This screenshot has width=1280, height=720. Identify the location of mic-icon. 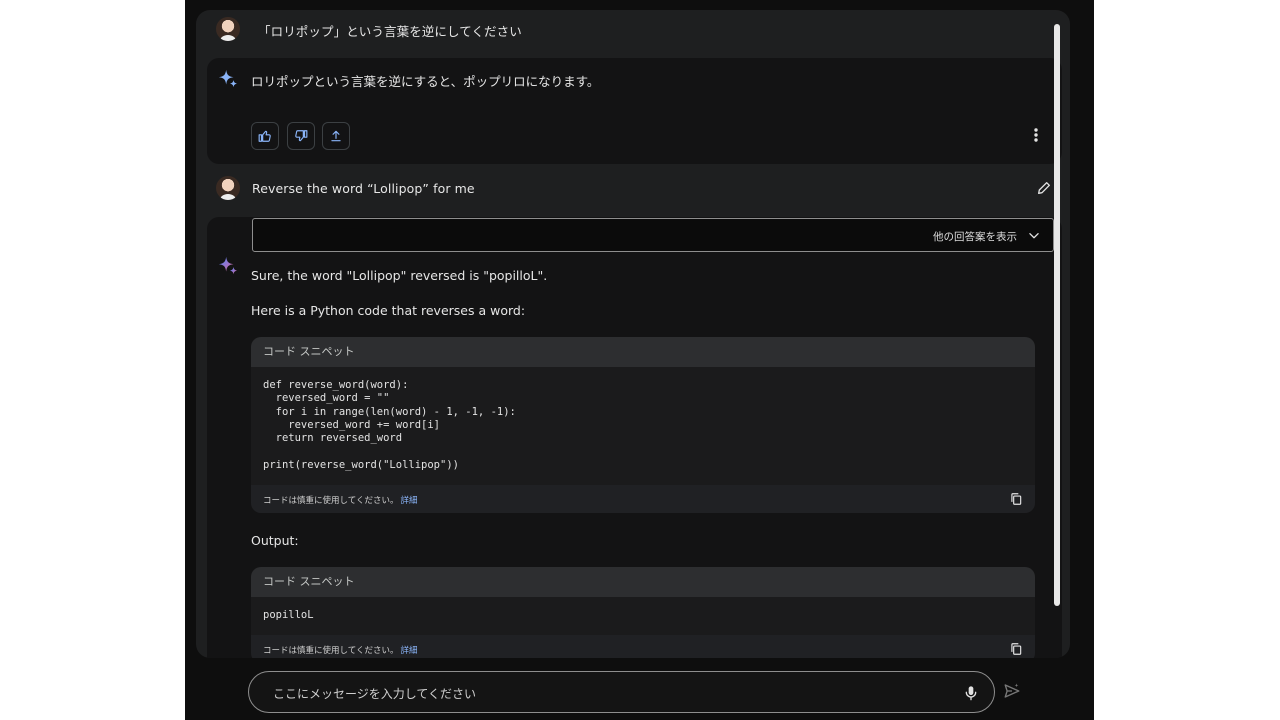
(971, 693).